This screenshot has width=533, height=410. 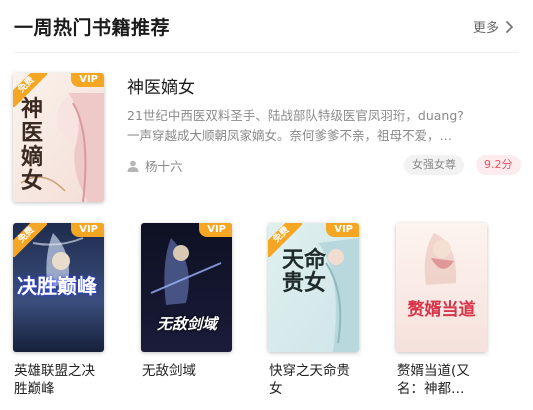 I want to click on book-cover-title: 决胜巅峰, so click(x=57, y=286).